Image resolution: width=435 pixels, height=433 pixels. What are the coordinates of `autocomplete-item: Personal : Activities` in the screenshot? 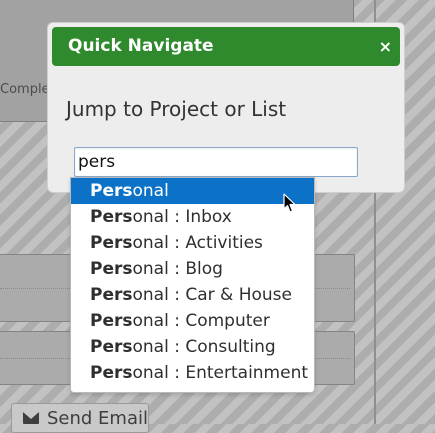 It's located at (192, 243).